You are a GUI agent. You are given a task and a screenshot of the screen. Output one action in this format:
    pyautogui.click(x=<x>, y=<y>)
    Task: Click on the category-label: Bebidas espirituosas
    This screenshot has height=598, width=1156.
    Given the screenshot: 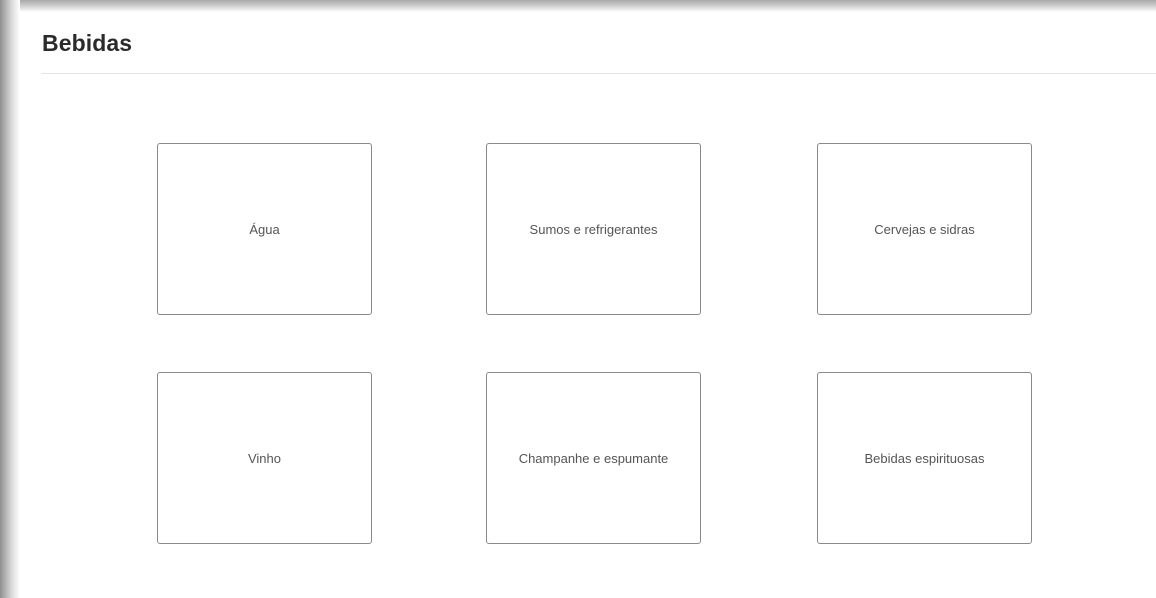 What is the action you would take?
    pyautogui.click(x=924, y=458)
    